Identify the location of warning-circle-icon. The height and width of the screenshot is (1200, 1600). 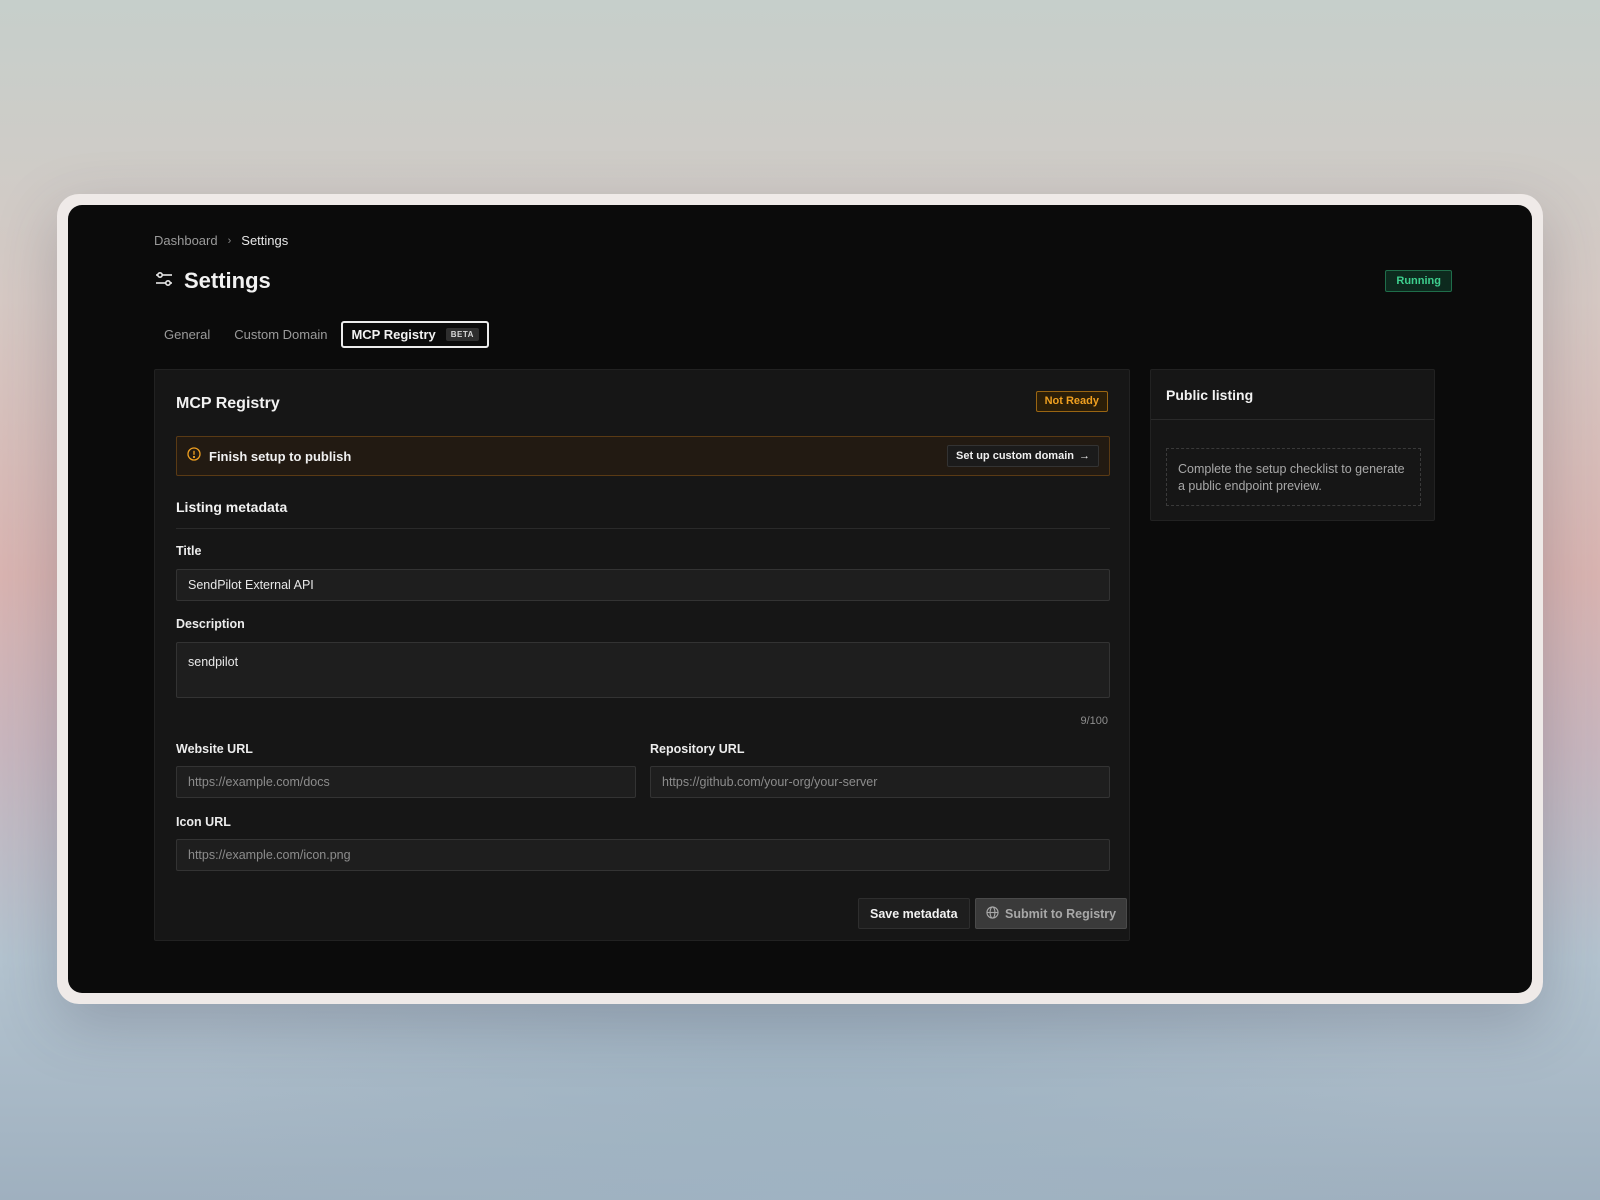
(194, 456).